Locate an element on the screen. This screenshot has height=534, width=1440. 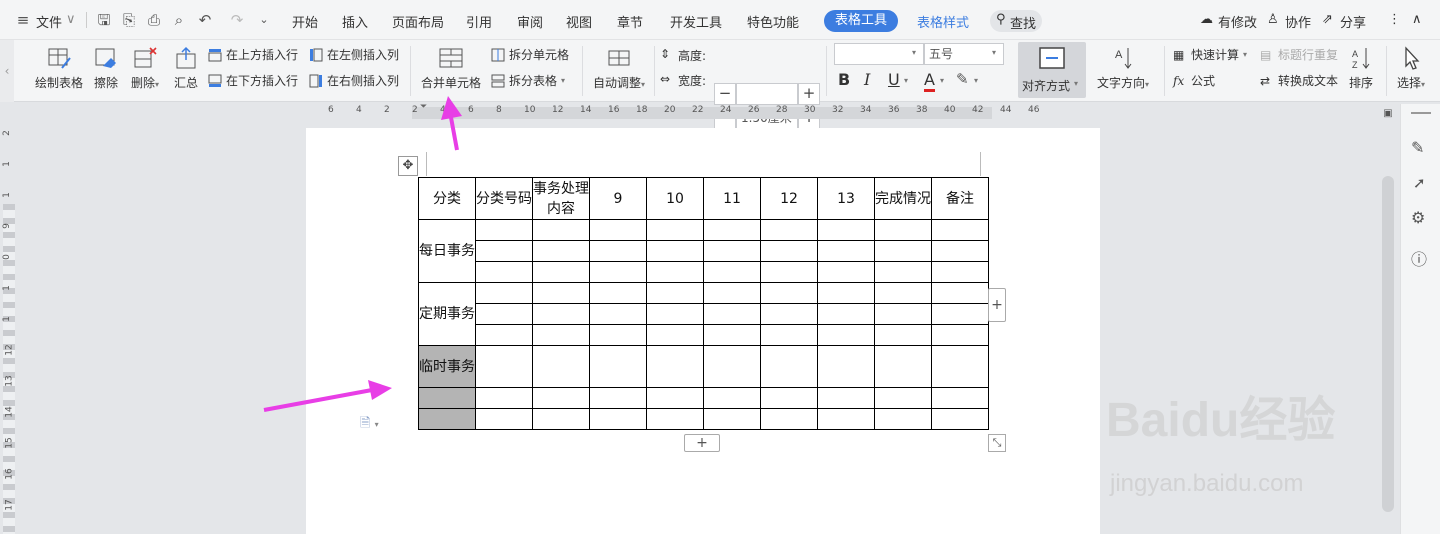
annotation-arrow-cells is located at coordinates (318, 400).